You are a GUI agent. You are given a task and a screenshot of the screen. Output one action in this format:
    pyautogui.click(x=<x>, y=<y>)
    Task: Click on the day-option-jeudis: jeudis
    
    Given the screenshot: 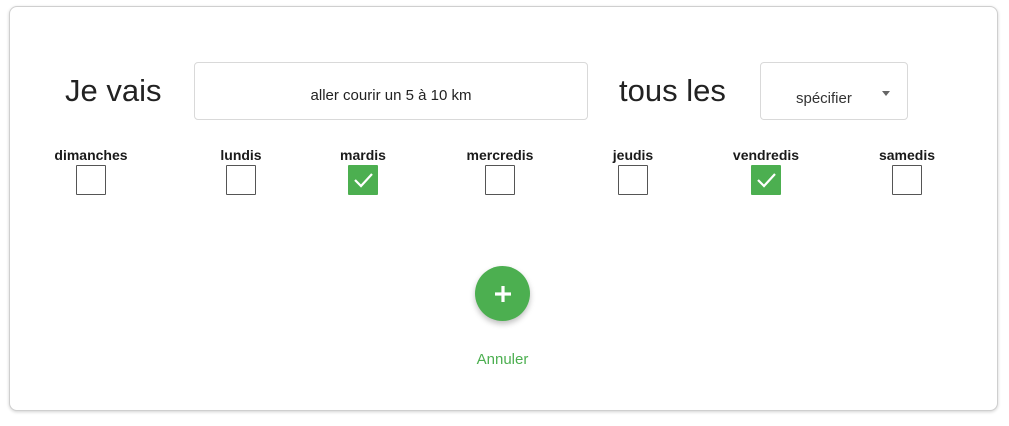 What is the action you would take?
    pyautogui.click(x=633, y=171)
    